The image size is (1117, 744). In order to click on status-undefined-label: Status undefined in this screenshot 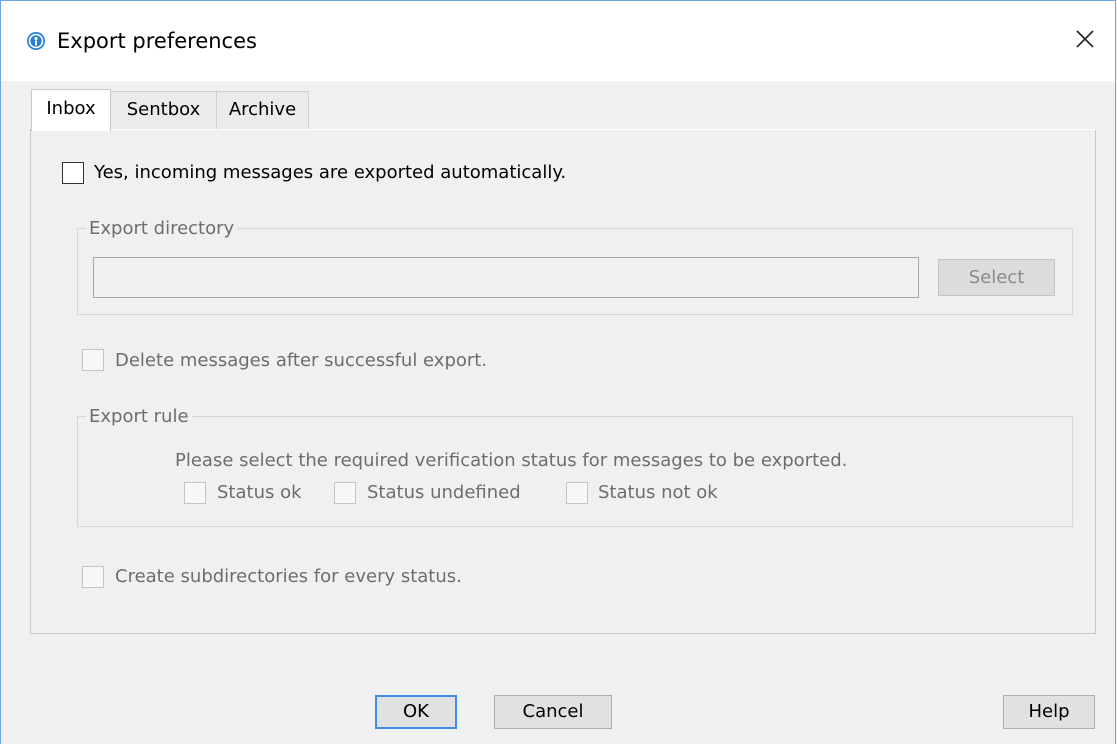, I will do `click(444, 492)`.